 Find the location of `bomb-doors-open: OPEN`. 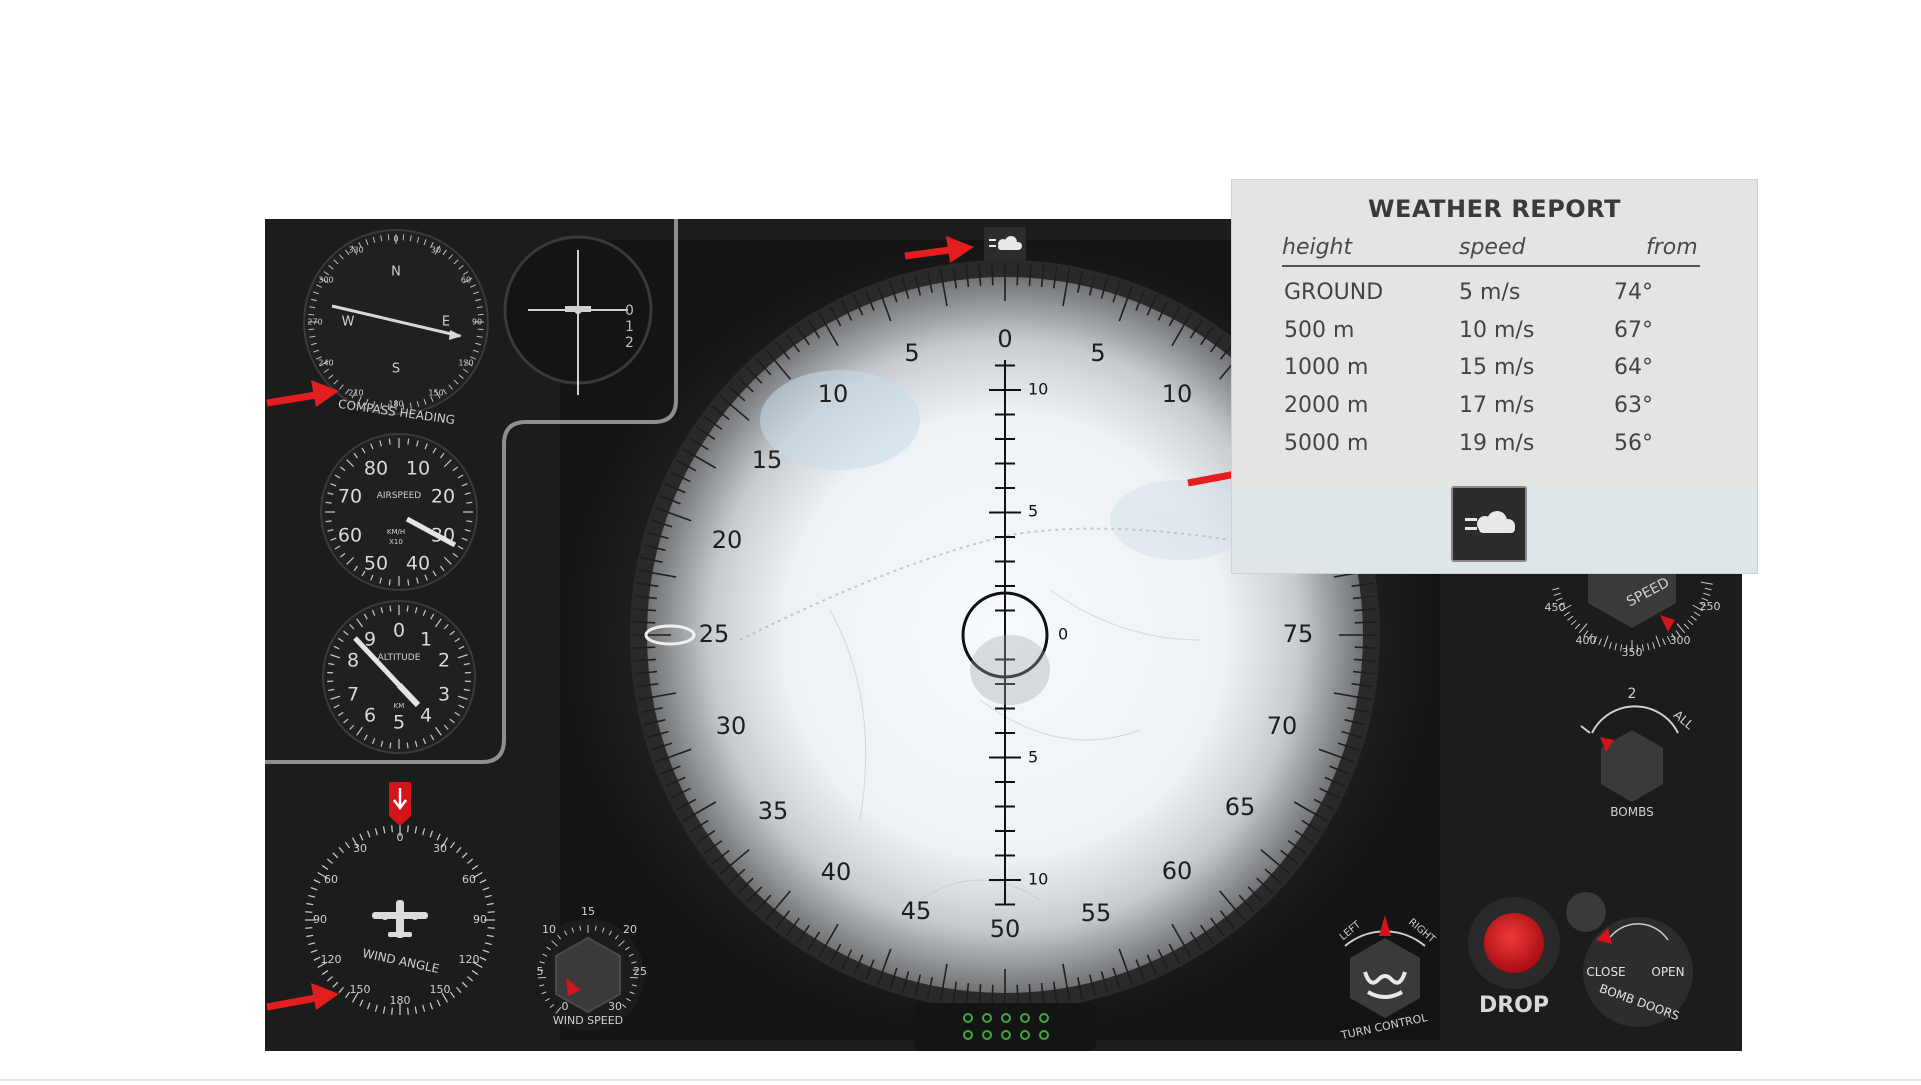

bomb-doors-open: OPEN is located at coordinates (1667, 972).